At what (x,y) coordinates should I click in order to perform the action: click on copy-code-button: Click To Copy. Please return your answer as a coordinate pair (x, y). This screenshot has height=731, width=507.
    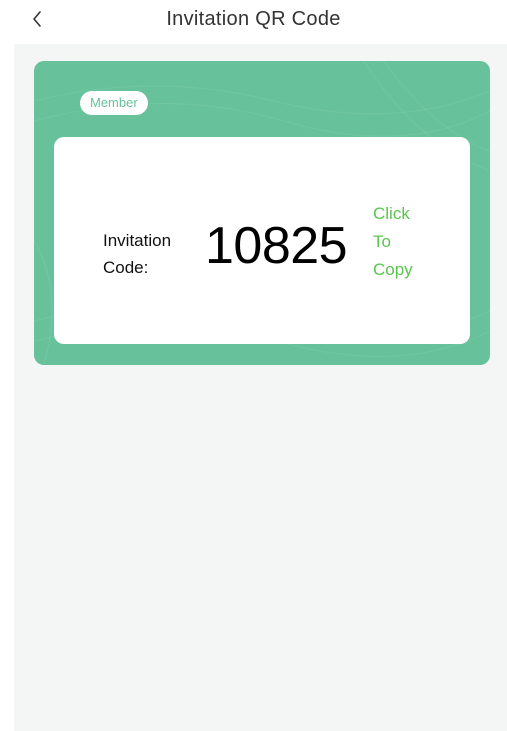
    Looking at the image, I should click on (403, 242).